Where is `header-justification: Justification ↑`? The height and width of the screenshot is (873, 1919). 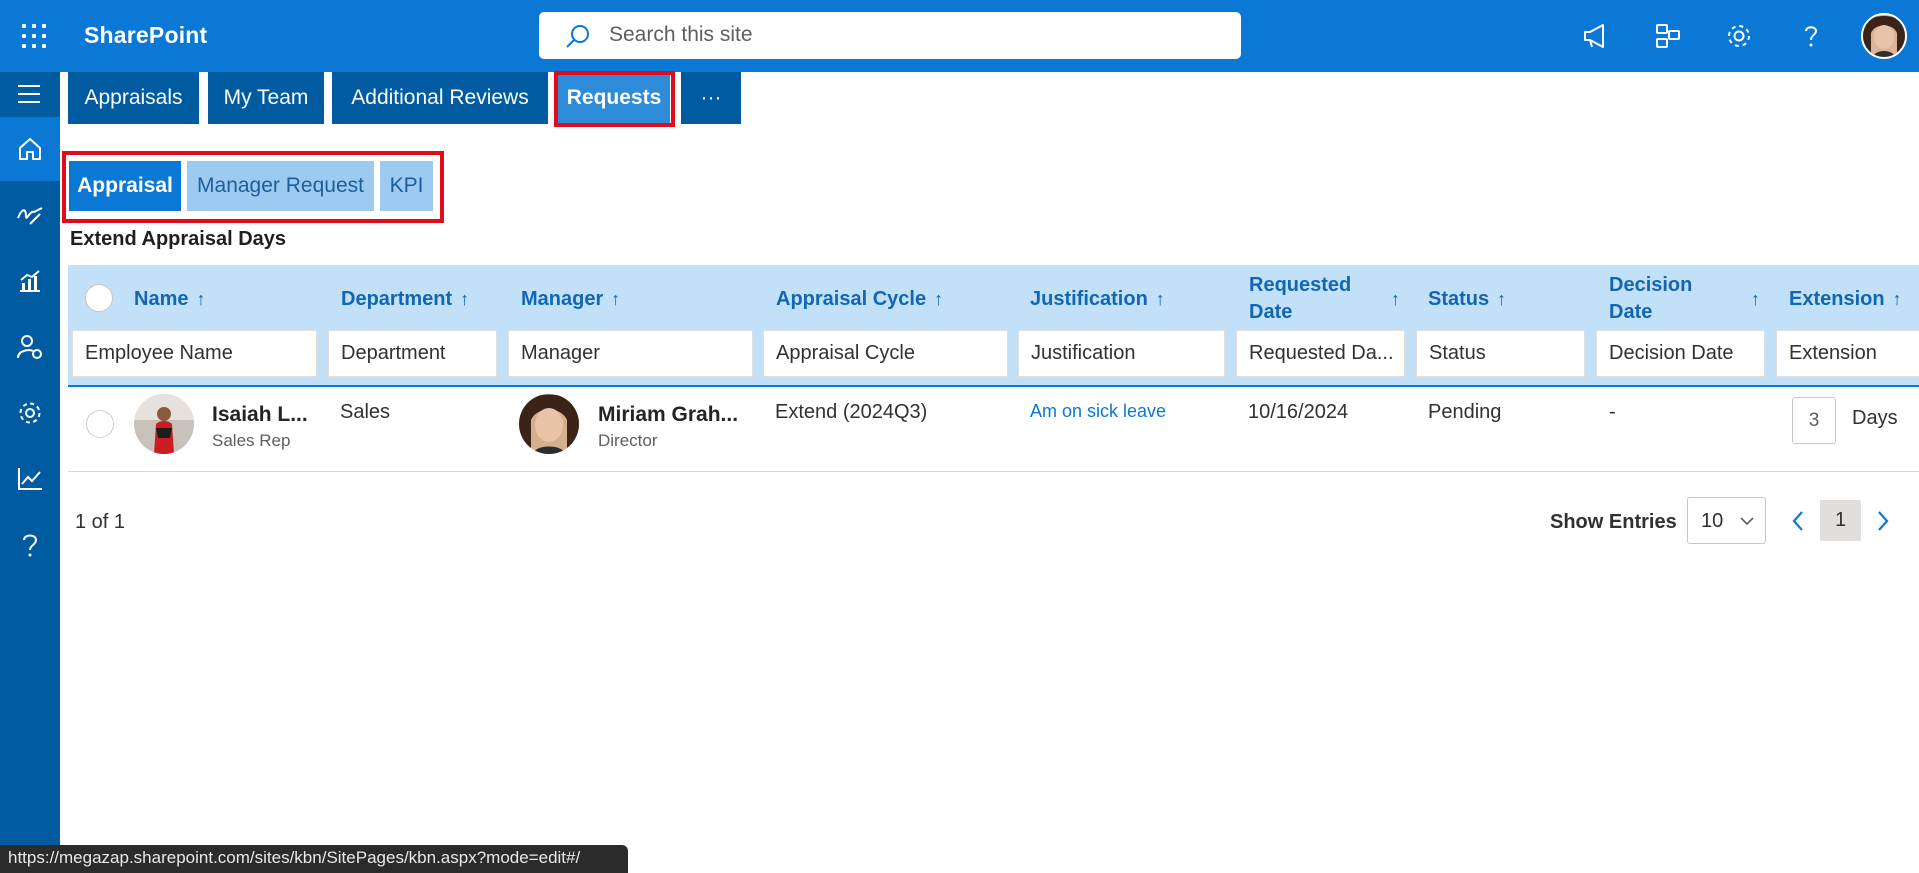
header-justification: Justification ↑ is located at coordinates (1097, 299).